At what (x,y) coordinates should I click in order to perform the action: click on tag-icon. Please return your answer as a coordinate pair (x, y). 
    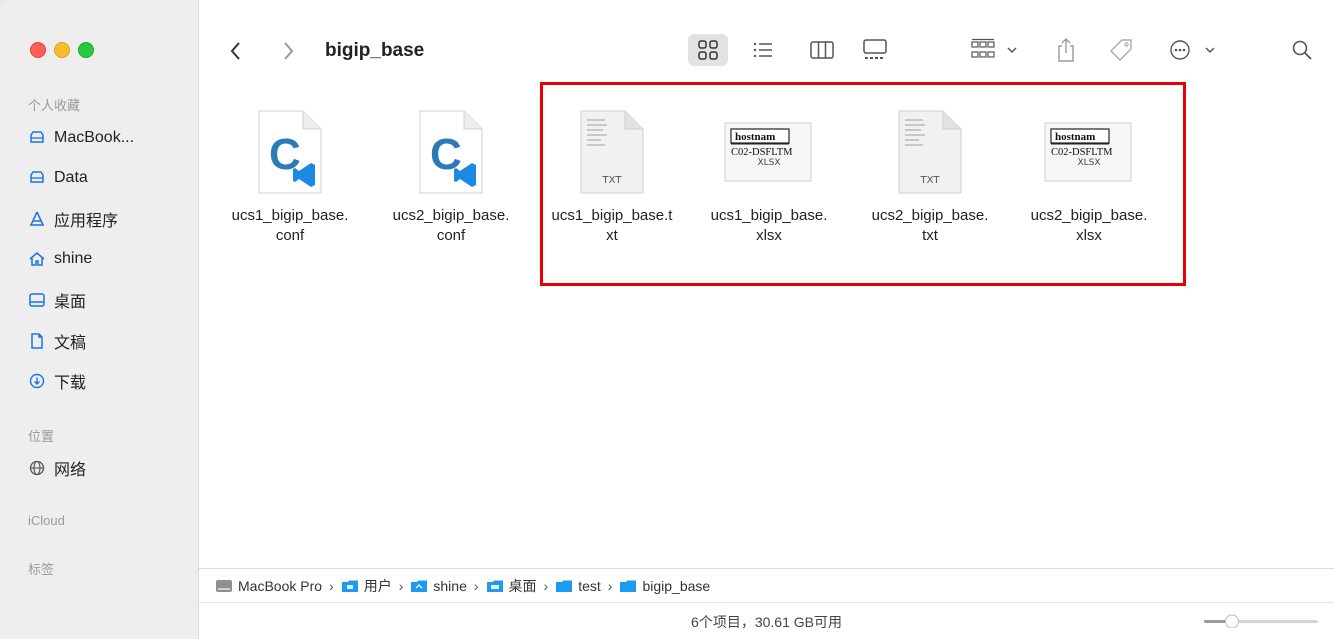
    Looking at the image, I should click on (1121, 50).